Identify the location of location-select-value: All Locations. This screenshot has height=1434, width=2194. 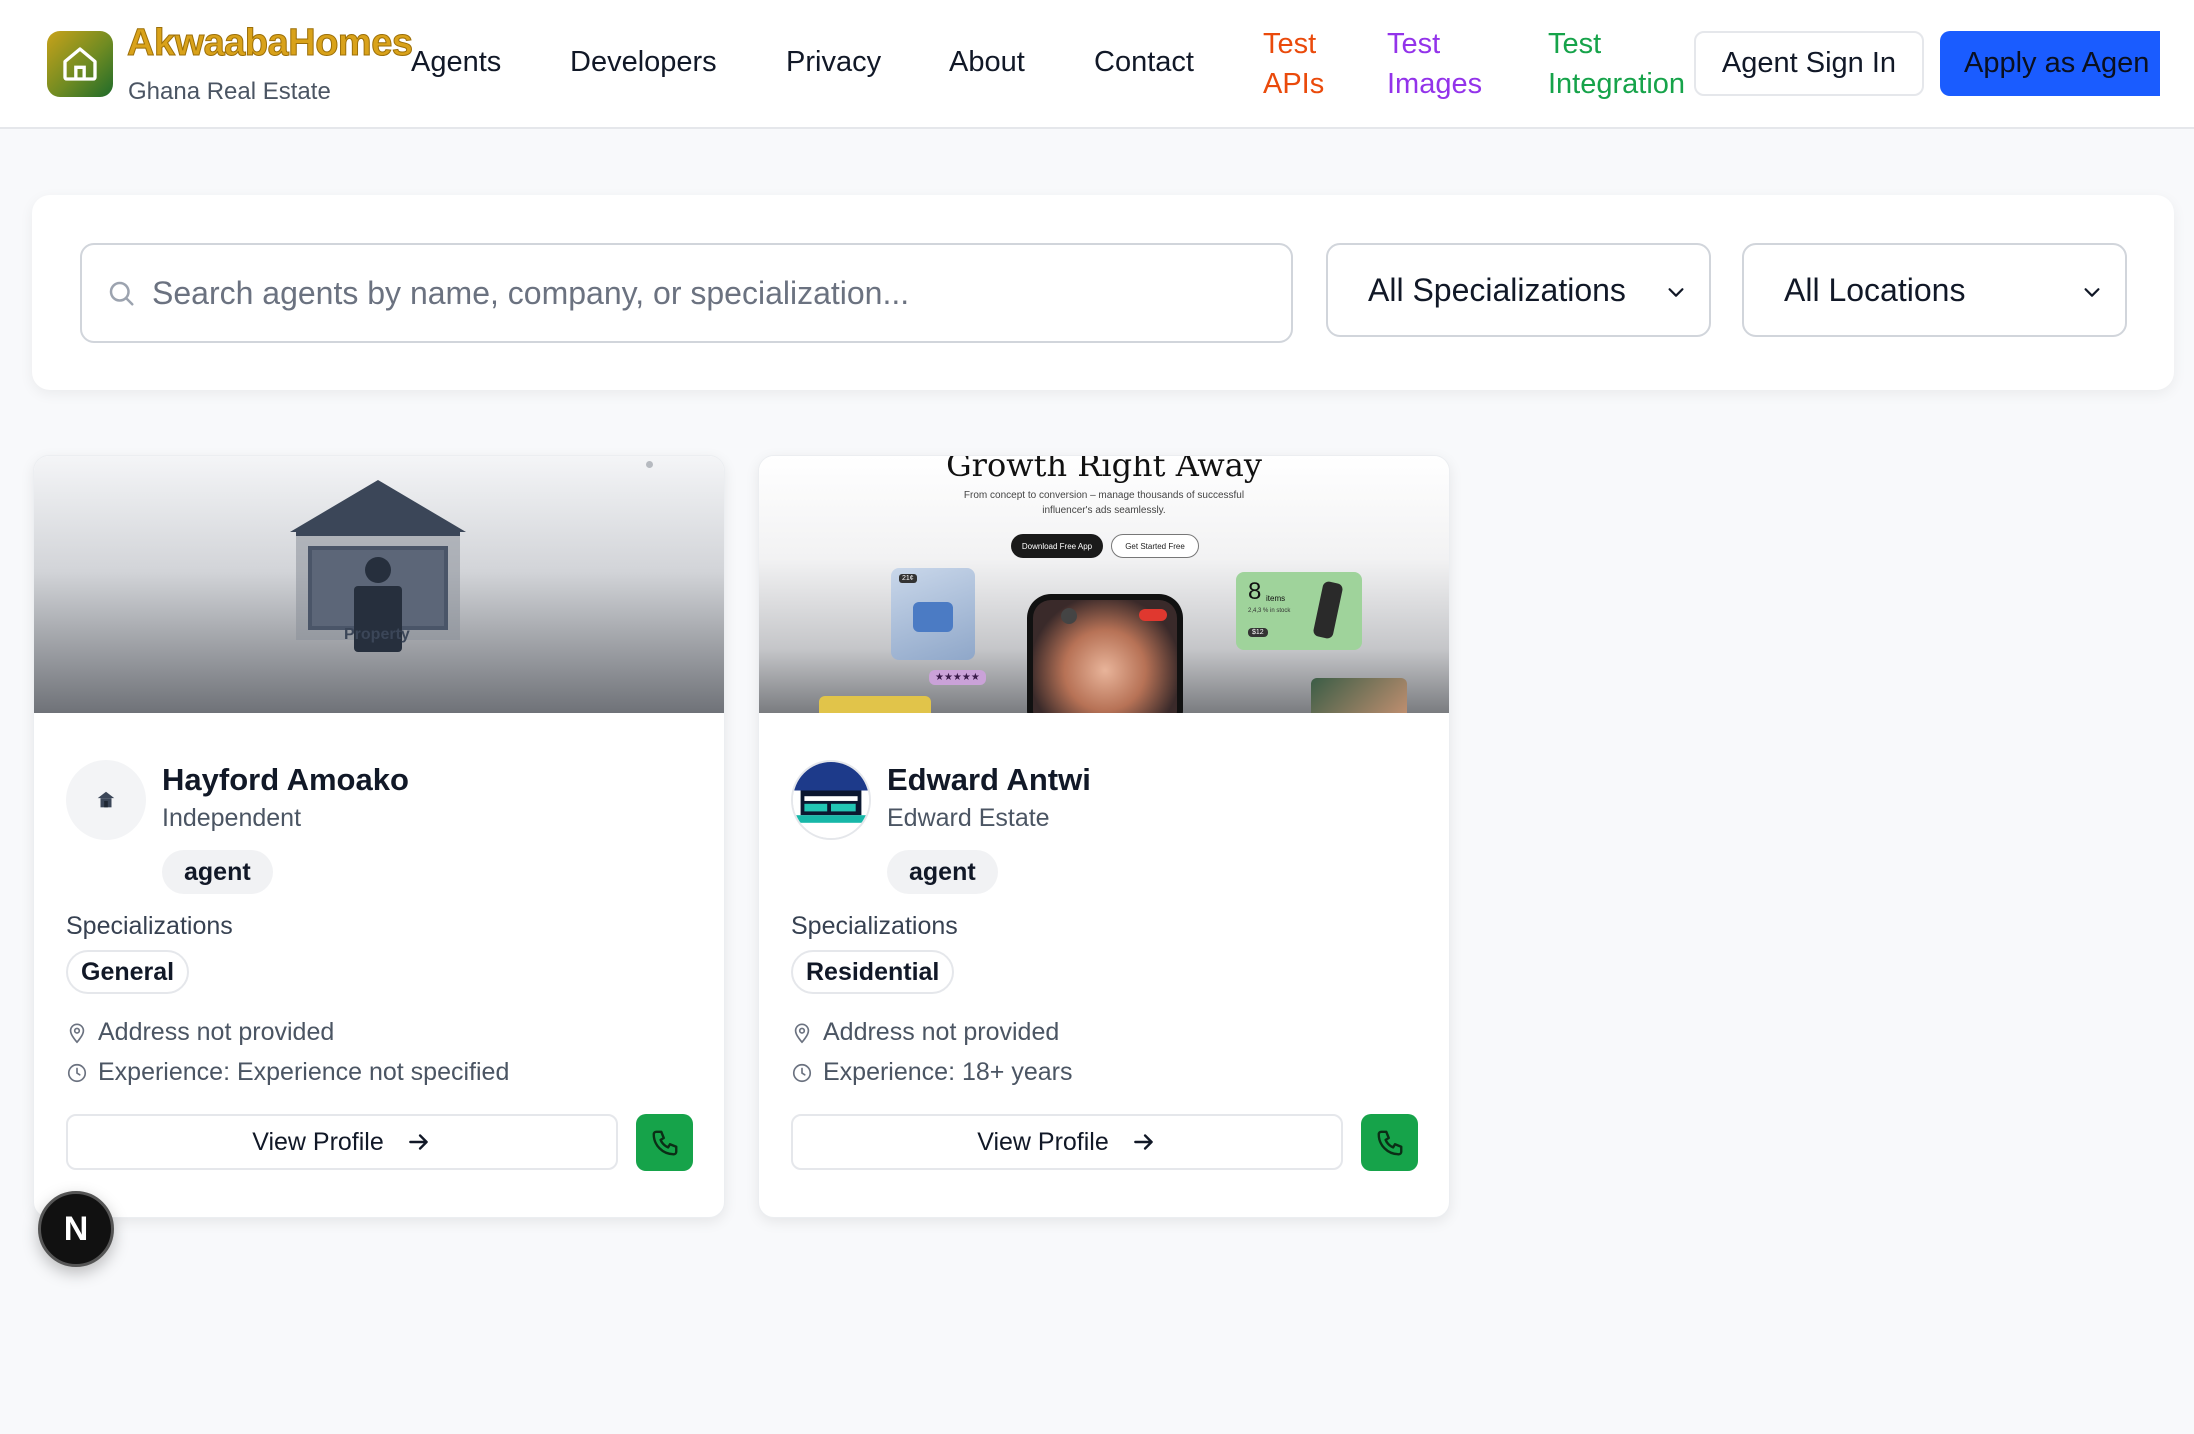
(1875, 289).